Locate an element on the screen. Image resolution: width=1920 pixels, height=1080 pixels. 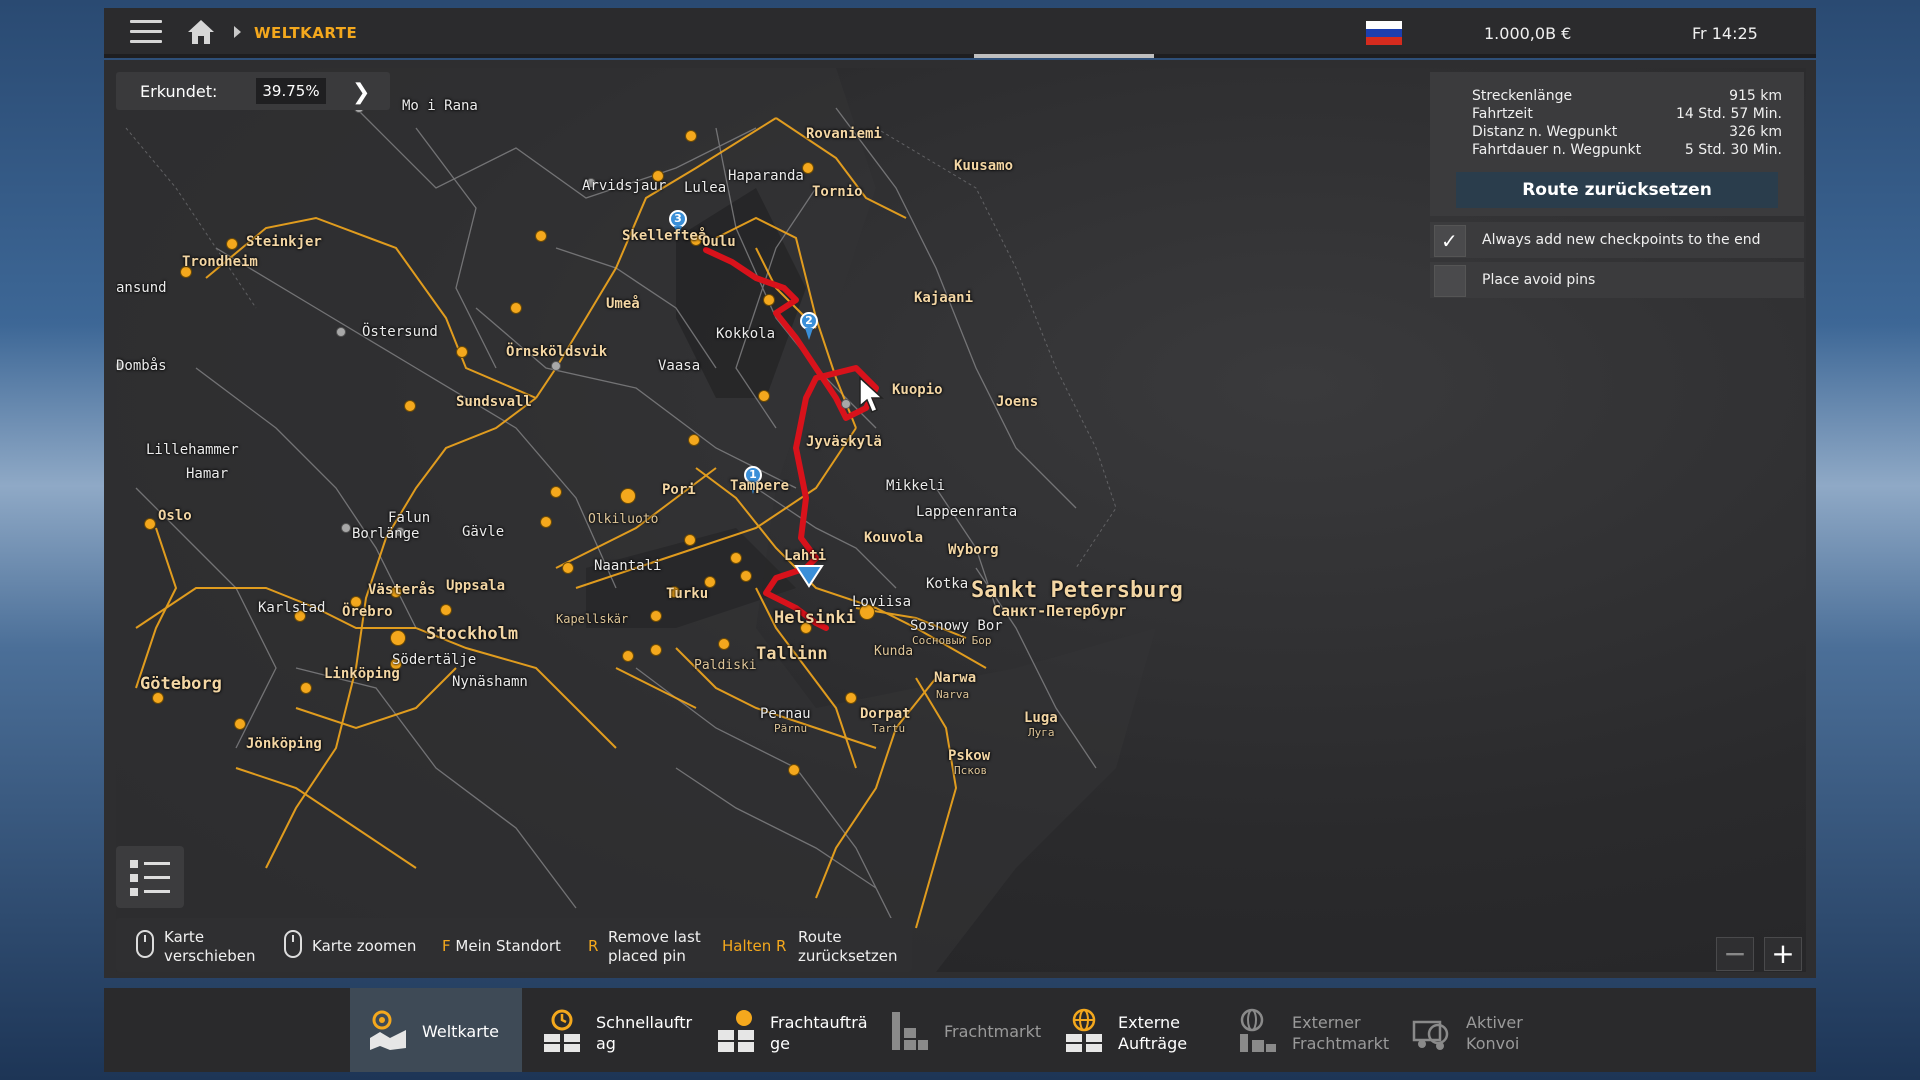
checkbox: ✓ is located at coordinates (1450, 241).